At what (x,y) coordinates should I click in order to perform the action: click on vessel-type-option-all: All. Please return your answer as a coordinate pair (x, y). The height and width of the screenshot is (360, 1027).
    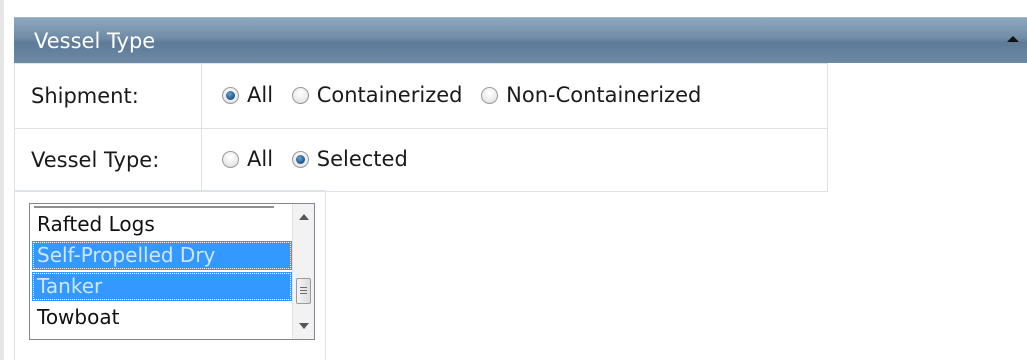
    Looking at the image, I should click on (247, 159).